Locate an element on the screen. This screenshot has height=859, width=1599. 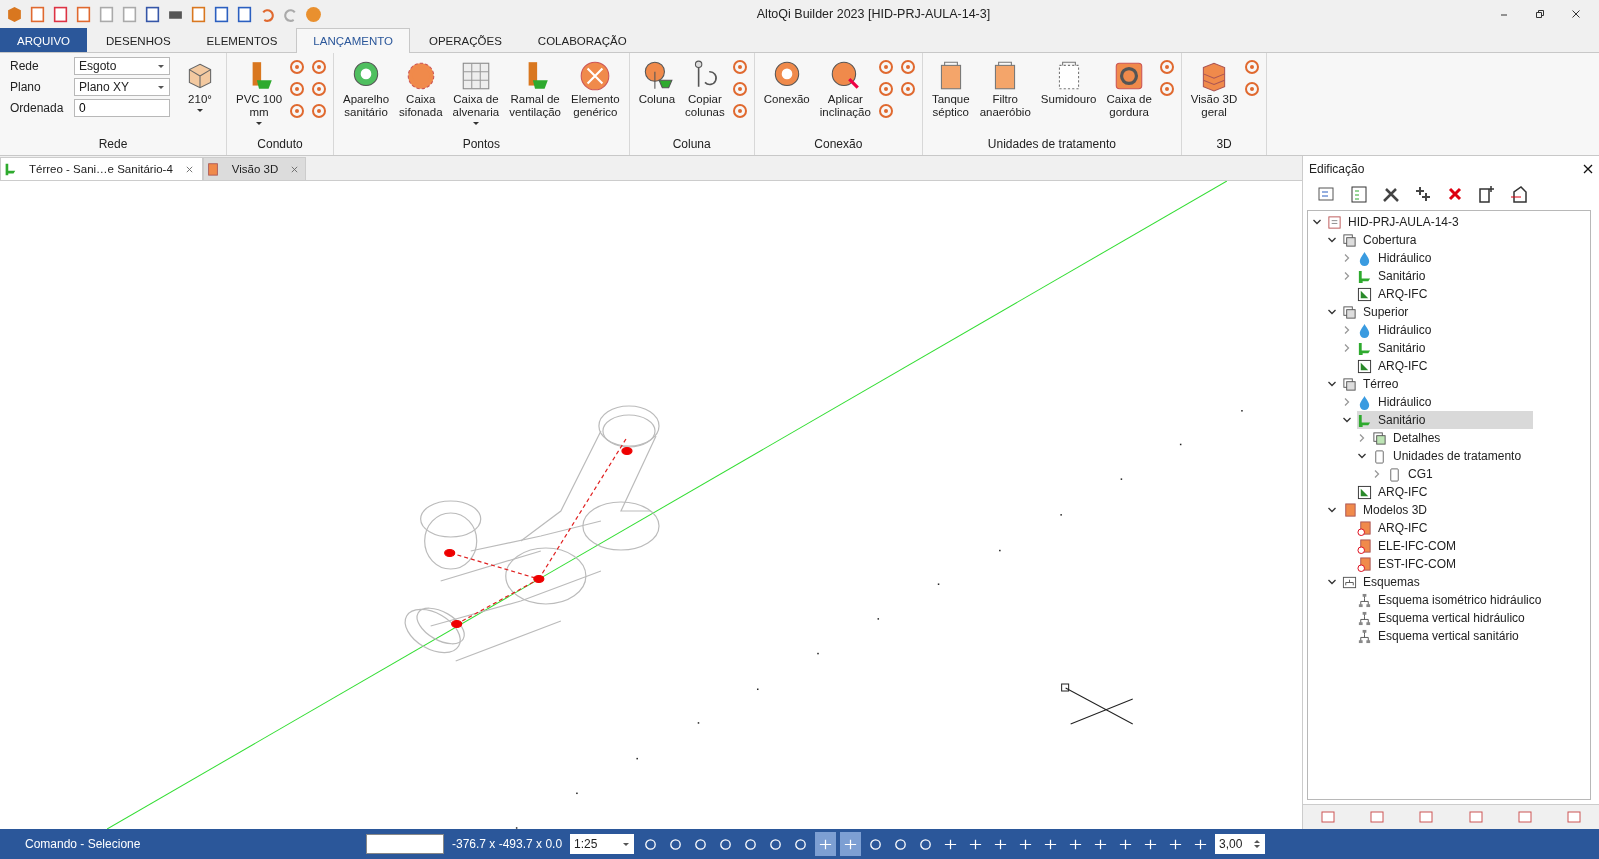
tree-item: Esquema isométrico hidráulico is located at coordinates (1452, 600).